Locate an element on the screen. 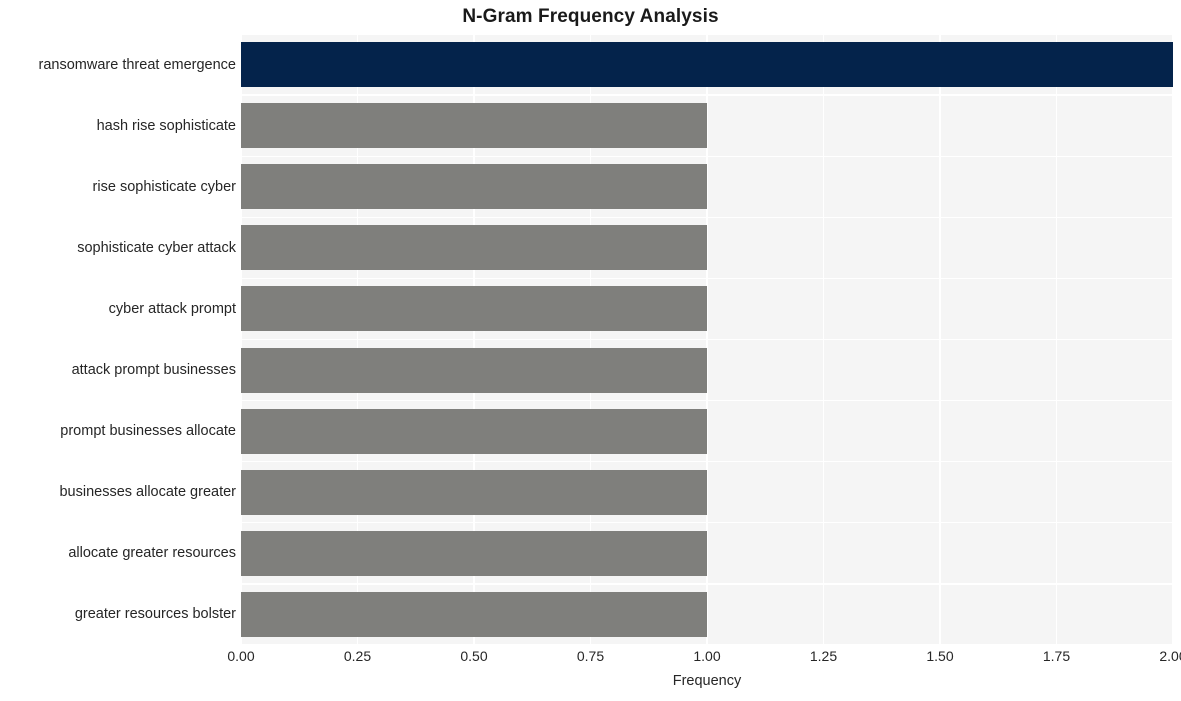 This screenshot has height=701, width=1181. y-axis-tick-label: hash rise sophisticate is located at coordinates (166, 125).